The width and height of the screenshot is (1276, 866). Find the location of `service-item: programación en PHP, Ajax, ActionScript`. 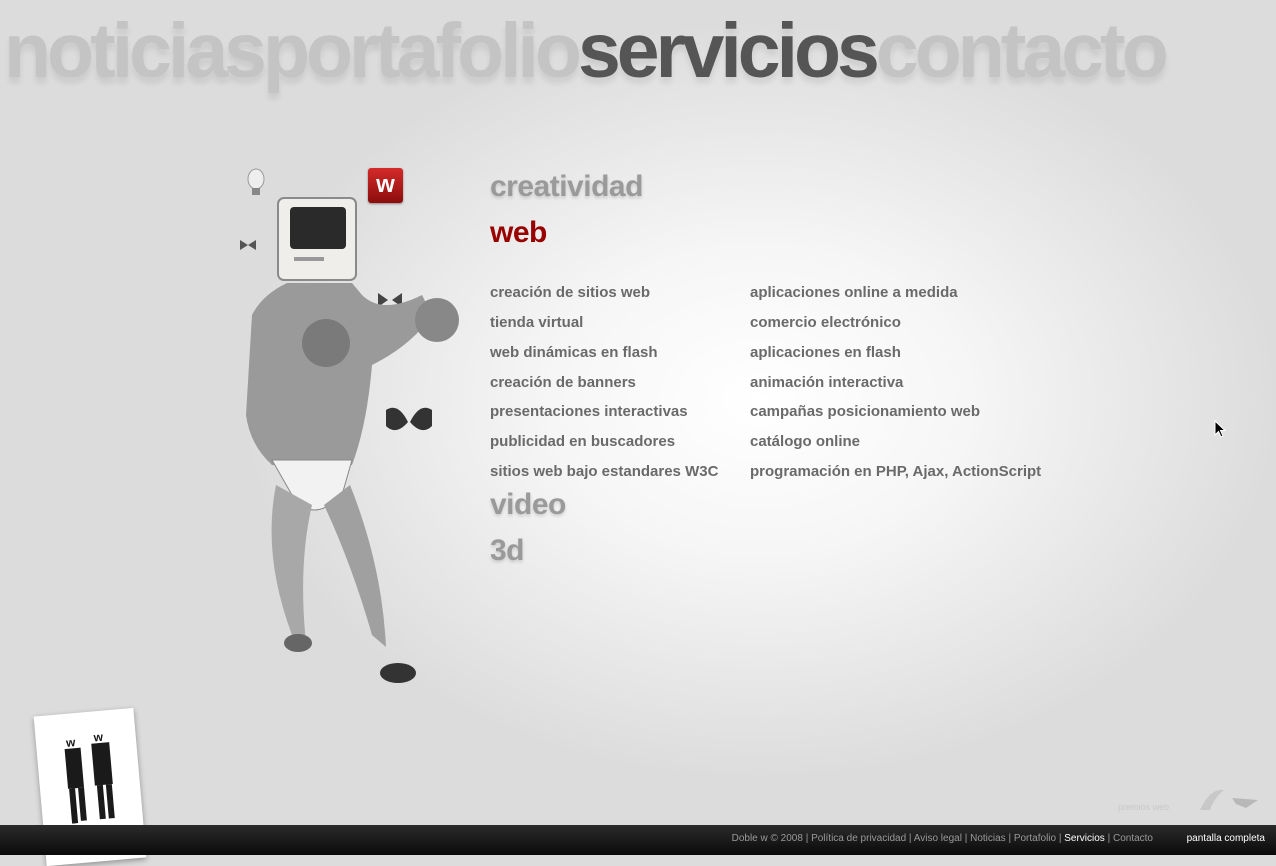

service-item: programación en PHP, Ajax, ActionScript is located at coordinates (895, 471).